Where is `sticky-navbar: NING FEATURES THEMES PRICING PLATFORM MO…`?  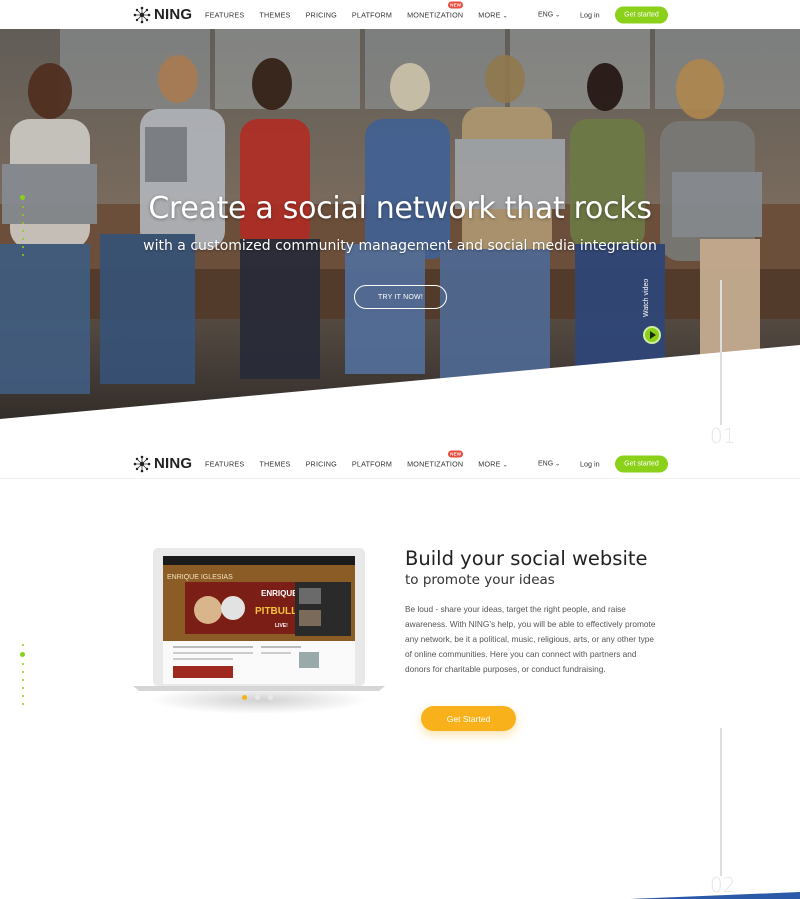 sticky-navbar: NING FEATURES THEMES PRICING PLATFORM MO… is located at coordinates (400, 464).